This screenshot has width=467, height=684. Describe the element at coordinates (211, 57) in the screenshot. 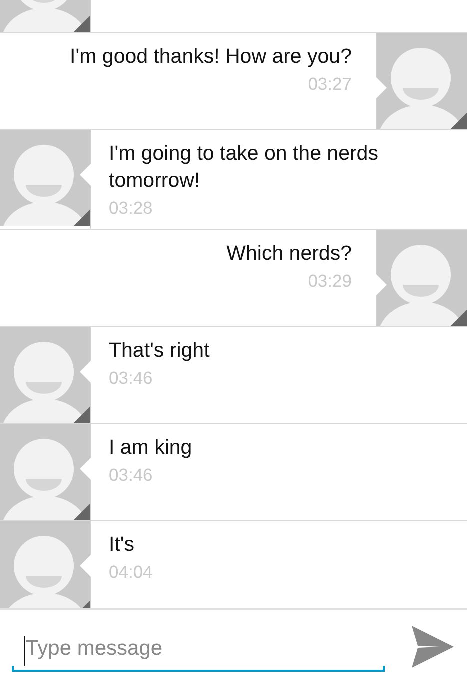

I see `message-text: I'm good thanks! How are you?` at that location.